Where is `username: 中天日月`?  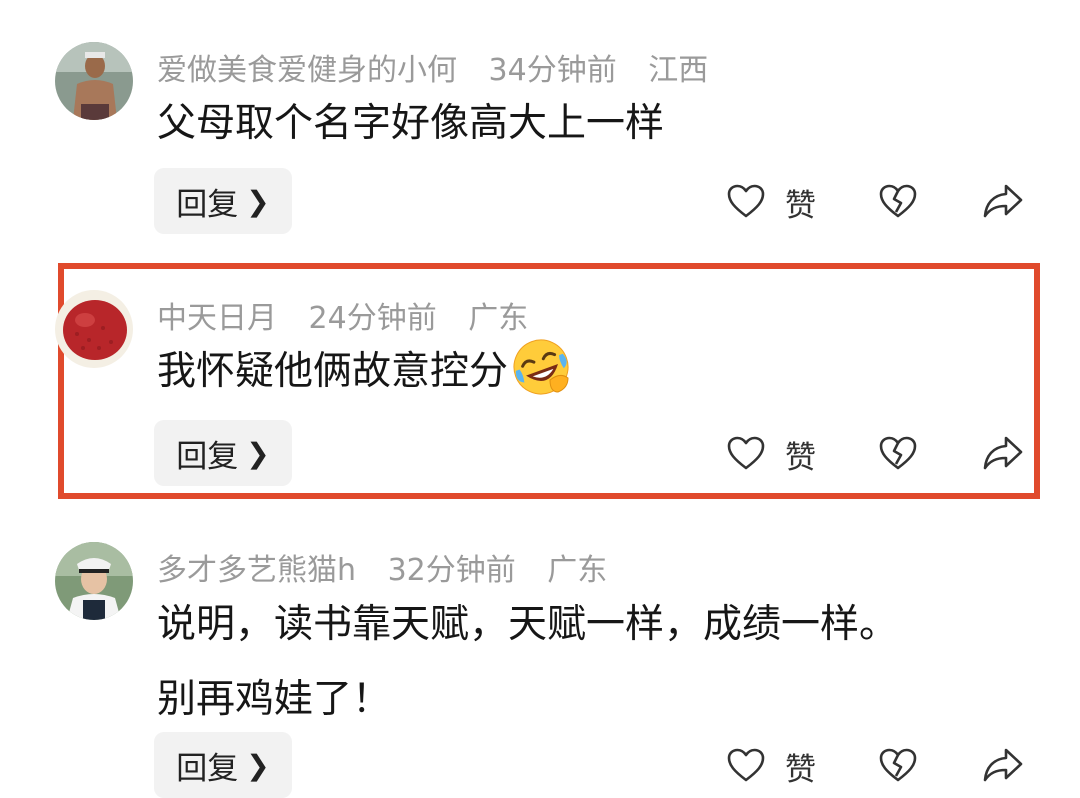
username: 中天日月 is located at coordinates (217, 318).